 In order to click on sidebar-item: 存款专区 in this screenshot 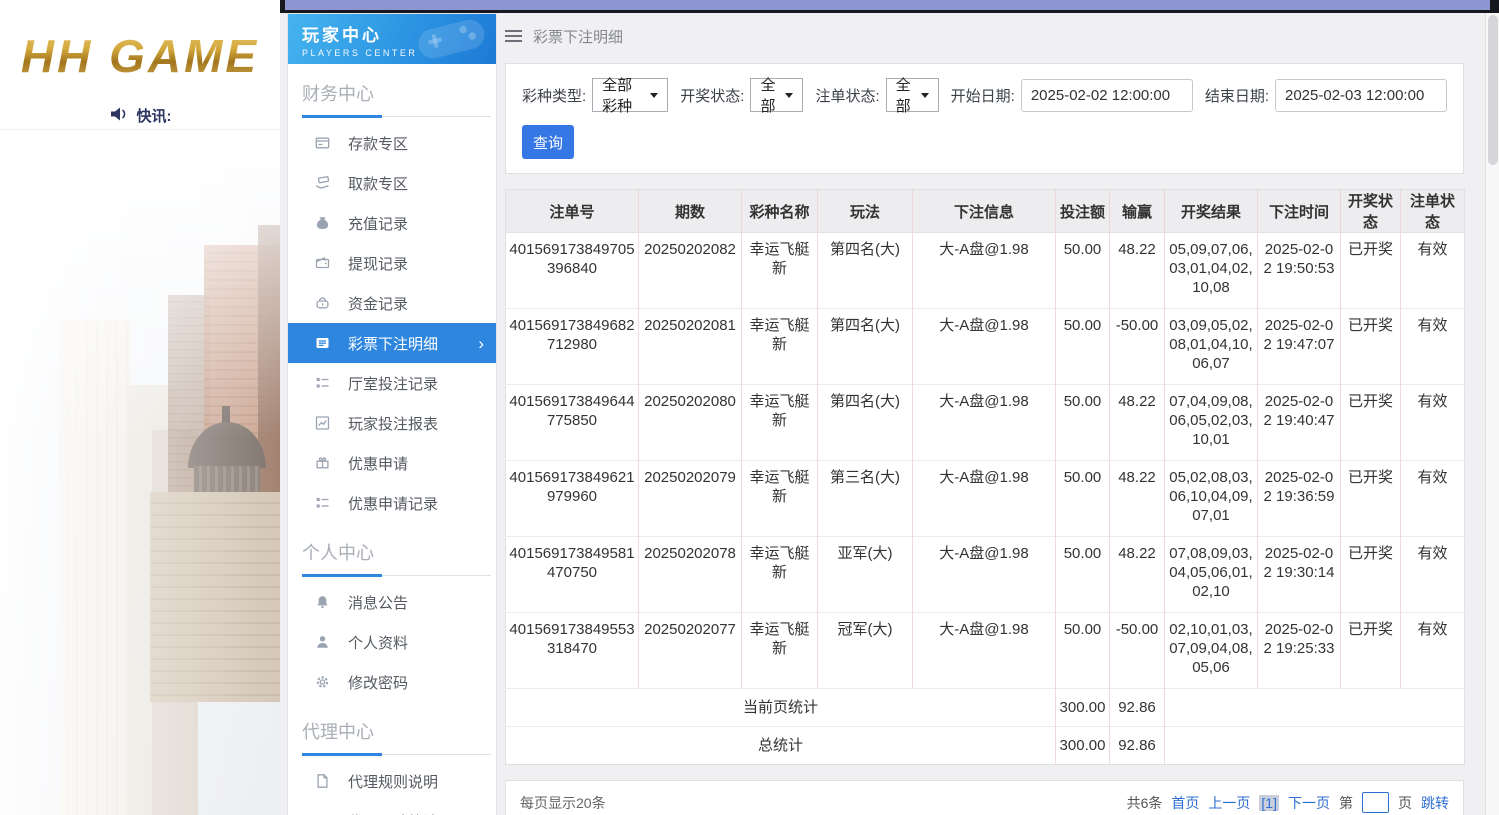, I will do `click(392, 143)`.